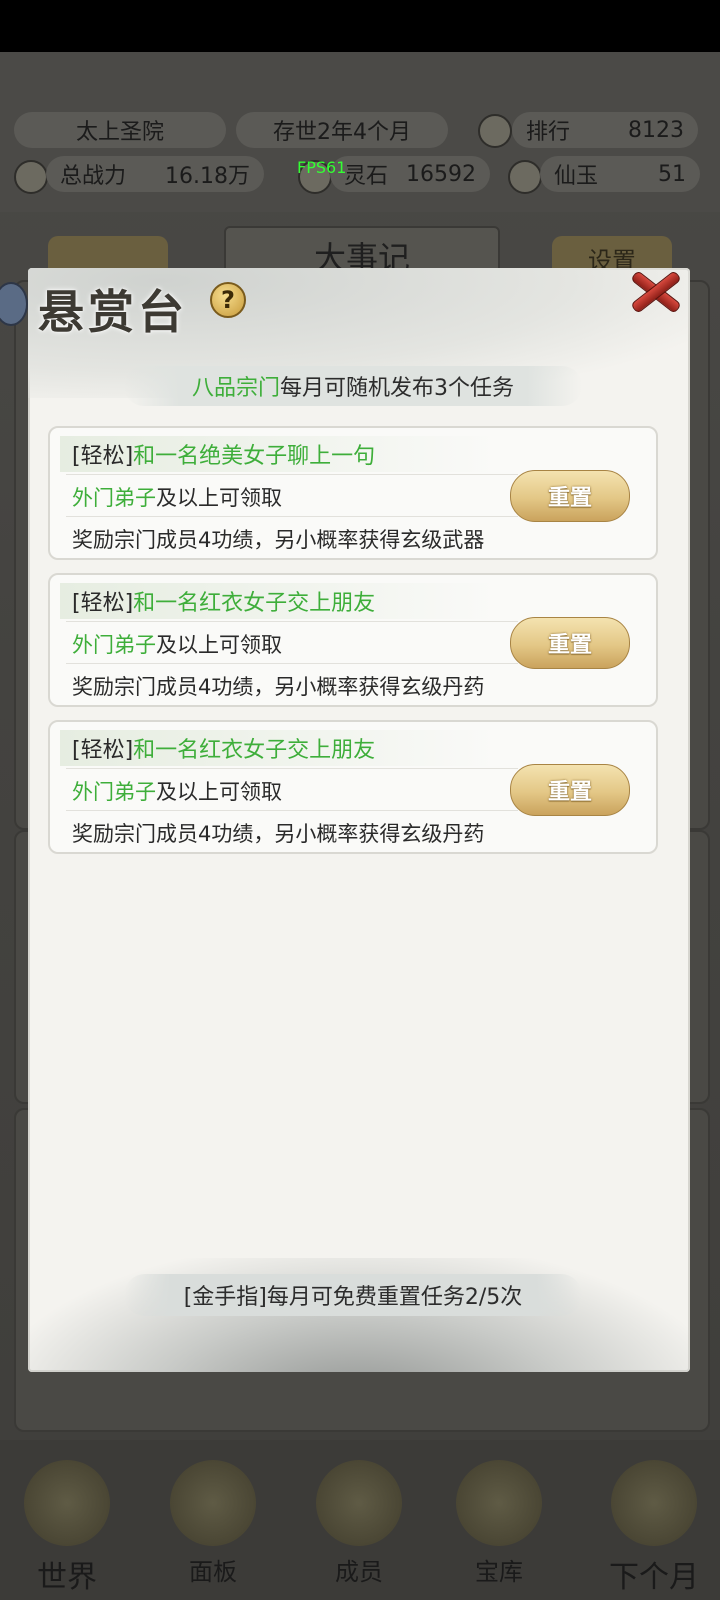 This screenshot has width=720, height=1600. I want to click on world-icon, so click(67, 1503).